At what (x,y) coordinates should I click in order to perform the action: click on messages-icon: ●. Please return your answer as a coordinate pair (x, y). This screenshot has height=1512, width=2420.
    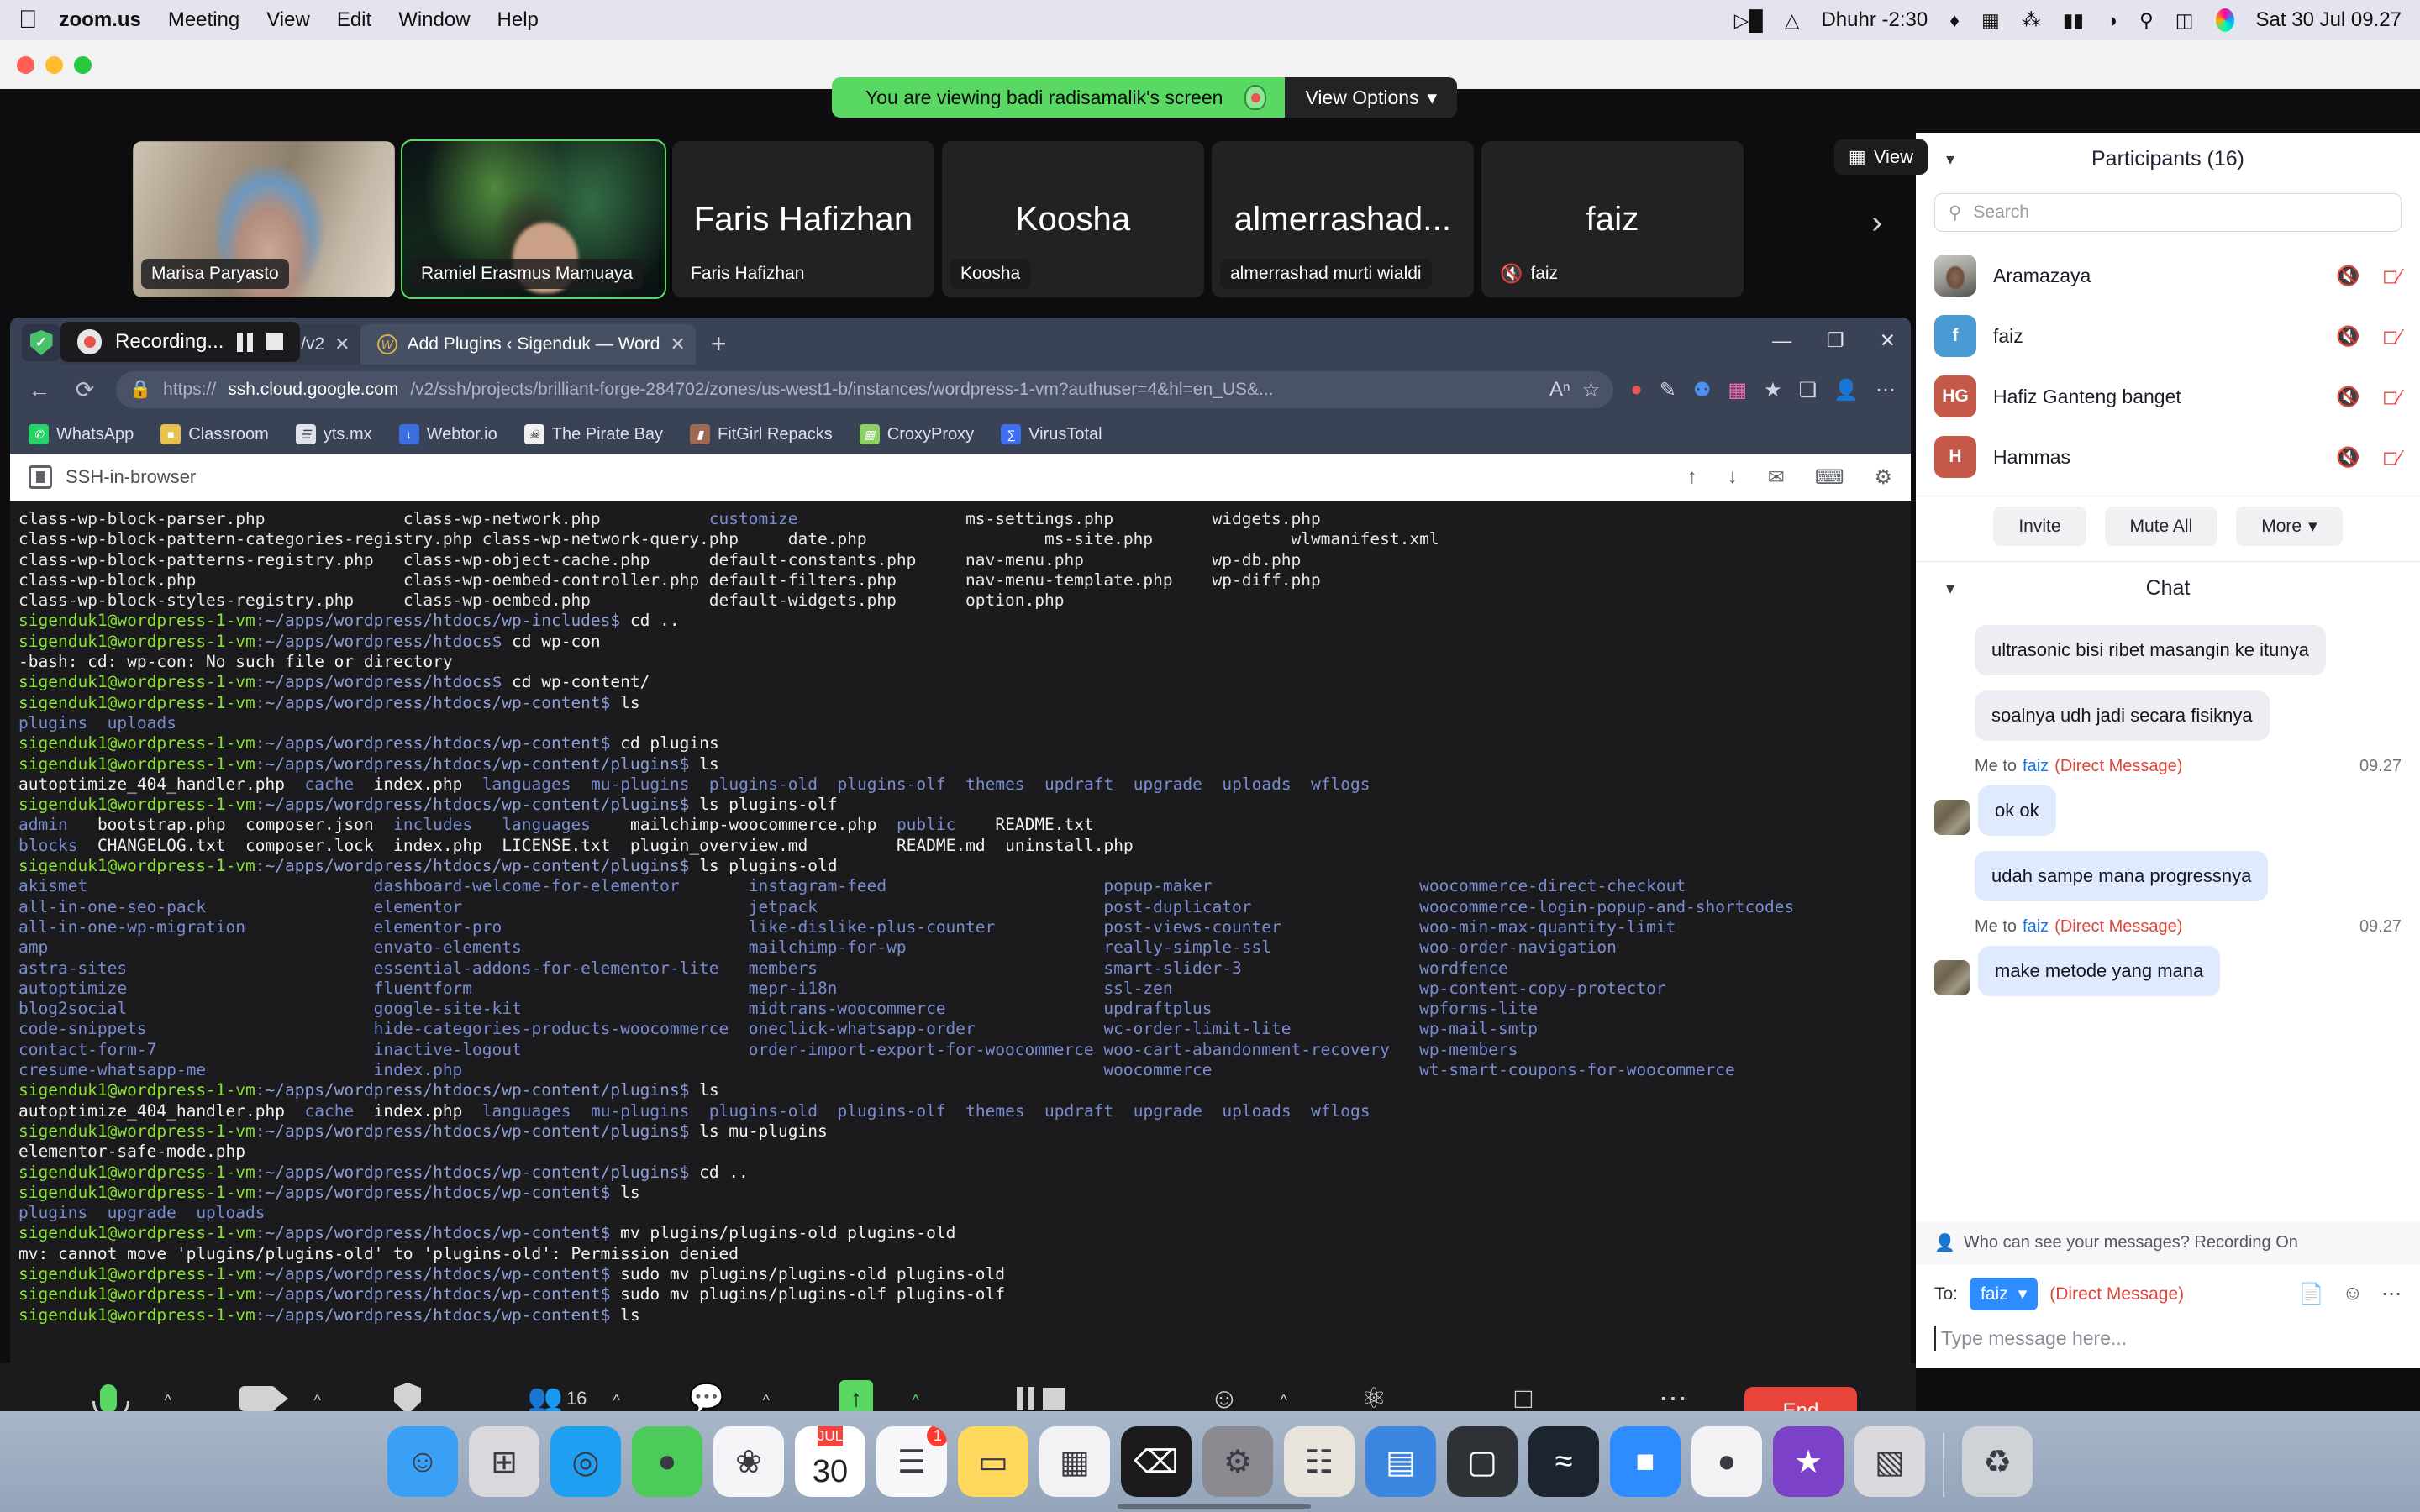
    Looking at the image, I should click on (667, 1461).